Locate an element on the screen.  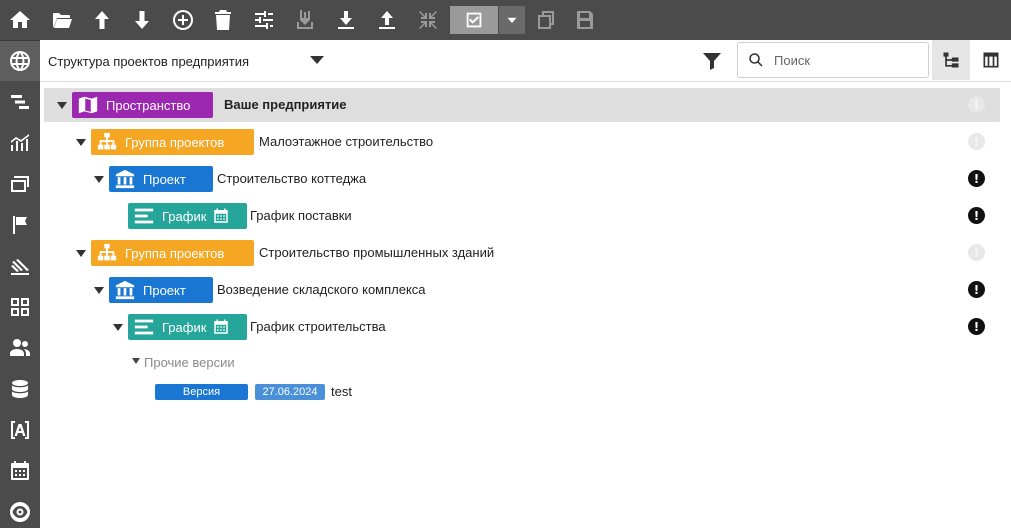
collapse-icon is located at coordinates (428, 20).